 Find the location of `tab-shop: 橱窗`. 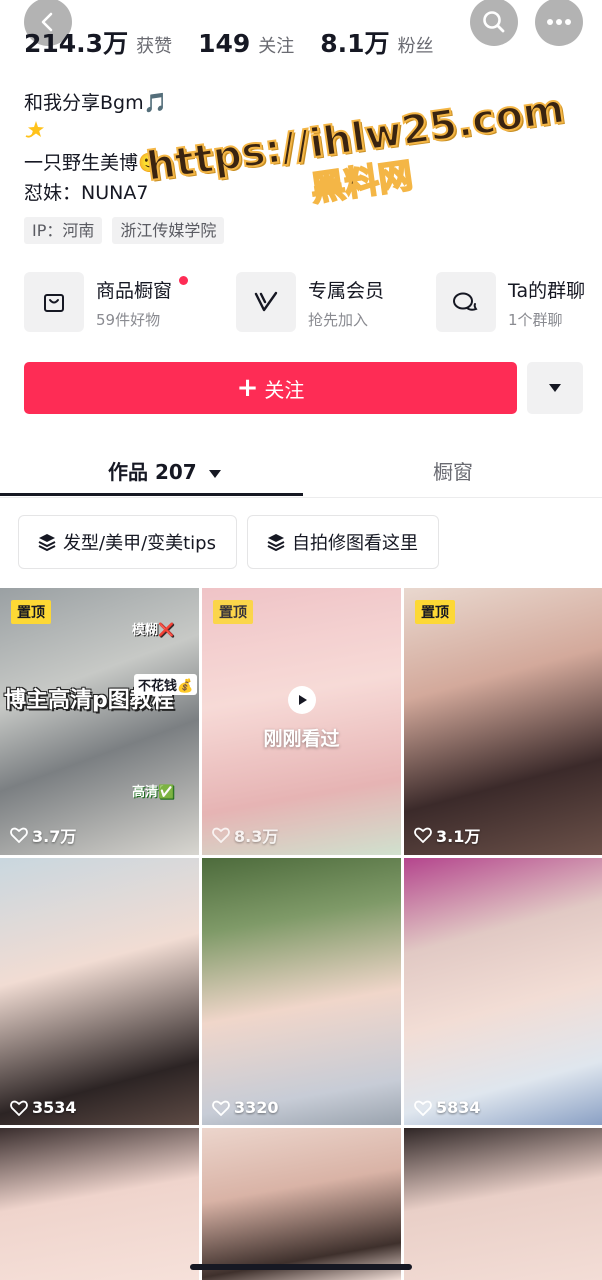

tab-shop: 橱窗 is located at coordinates (453, 470).